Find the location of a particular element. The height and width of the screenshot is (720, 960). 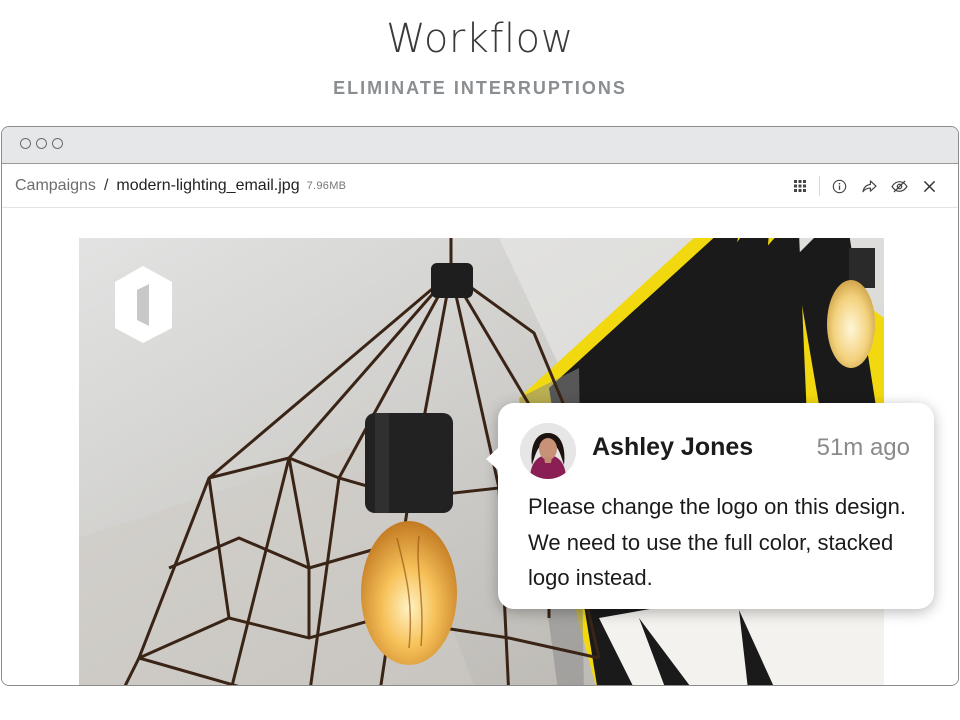

info-icon is located at coordinates (839, 186).